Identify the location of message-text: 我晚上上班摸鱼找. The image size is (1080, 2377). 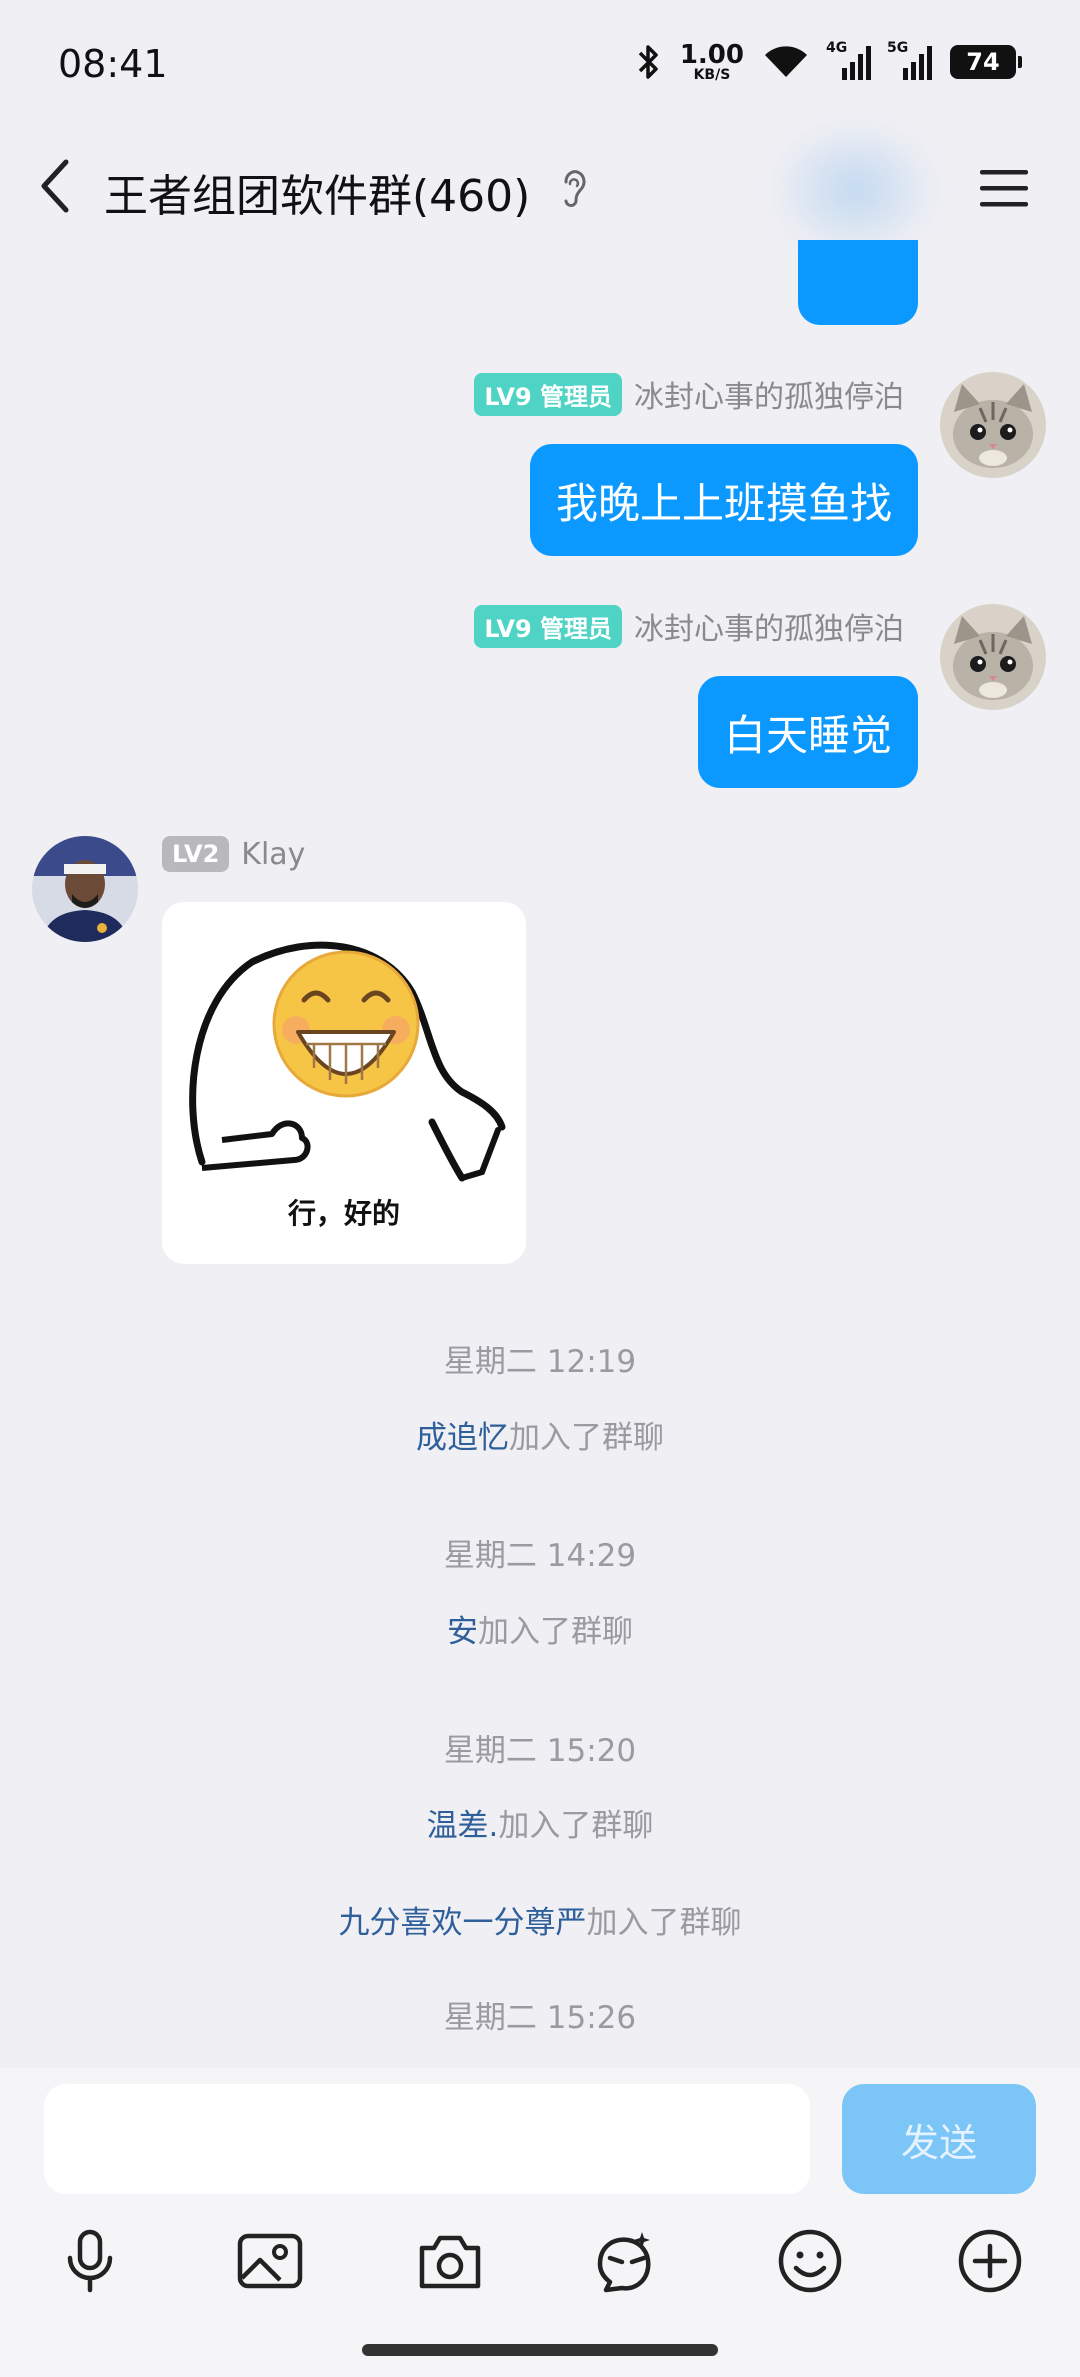
(723, 503).